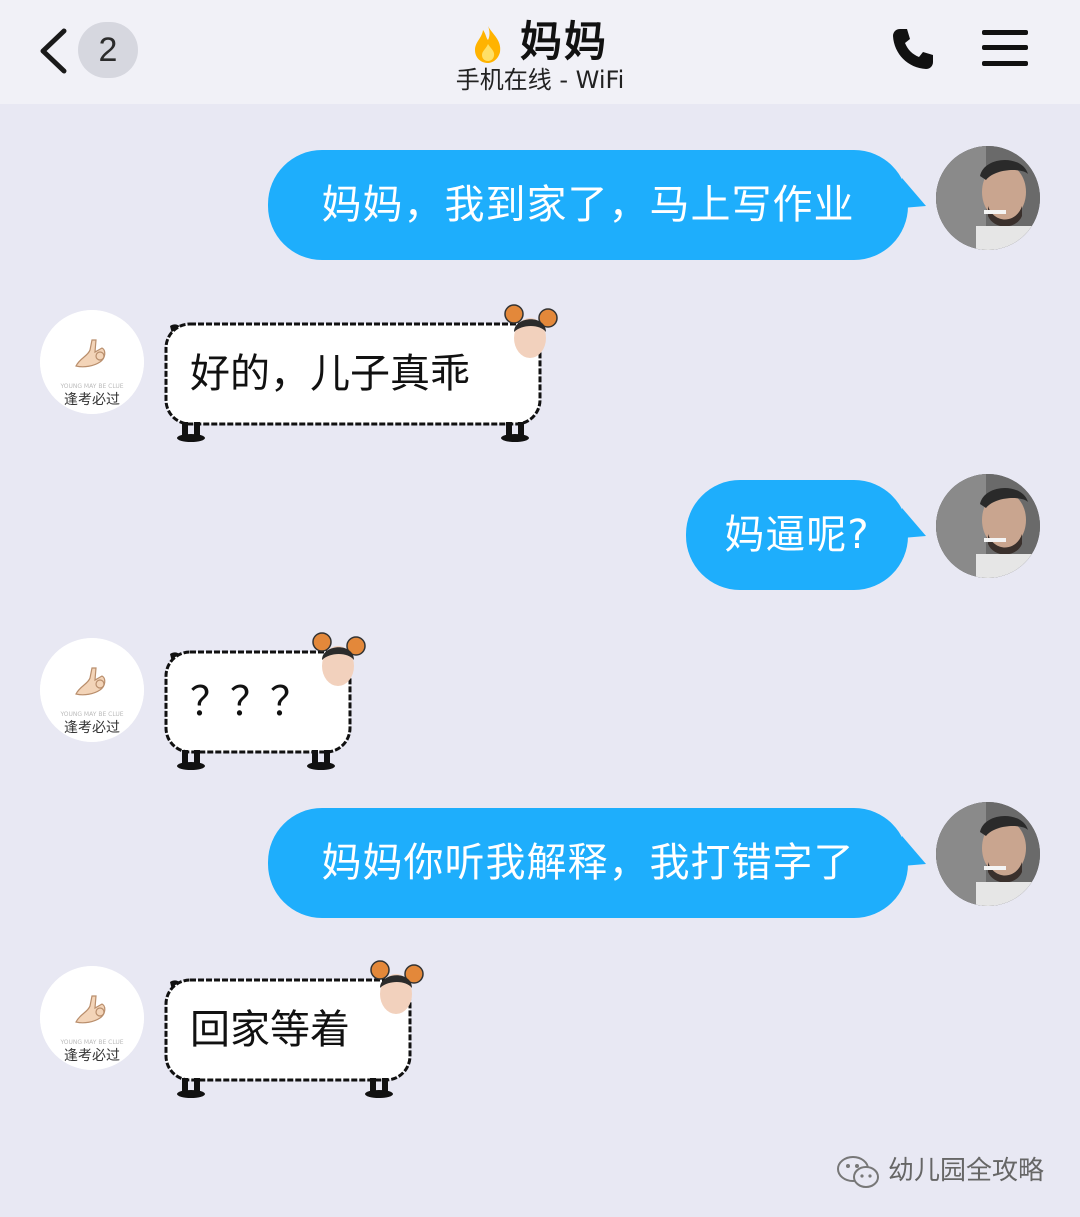  I want to click on incoming-bubble: 回家等着, so click(290, 1029).